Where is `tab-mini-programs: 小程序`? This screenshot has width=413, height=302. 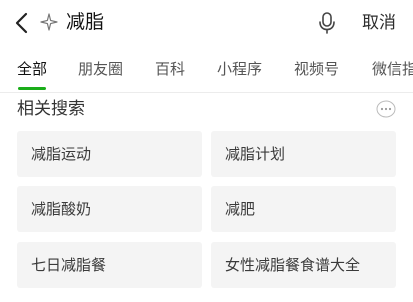
tab-mini-programs: 小程序 is located at coordinates (239, 69).